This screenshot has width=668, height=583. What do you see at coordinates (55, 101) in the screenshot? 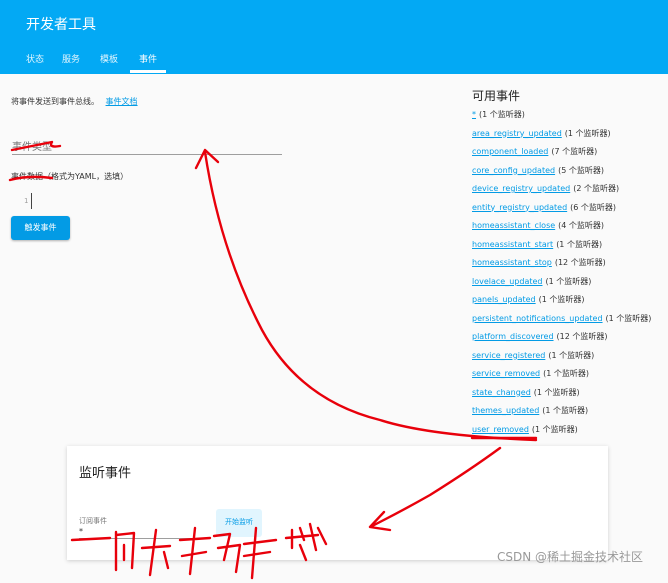
I see `intro-text: 将事件发送到事件总线。` at bounding box center [55, 101].